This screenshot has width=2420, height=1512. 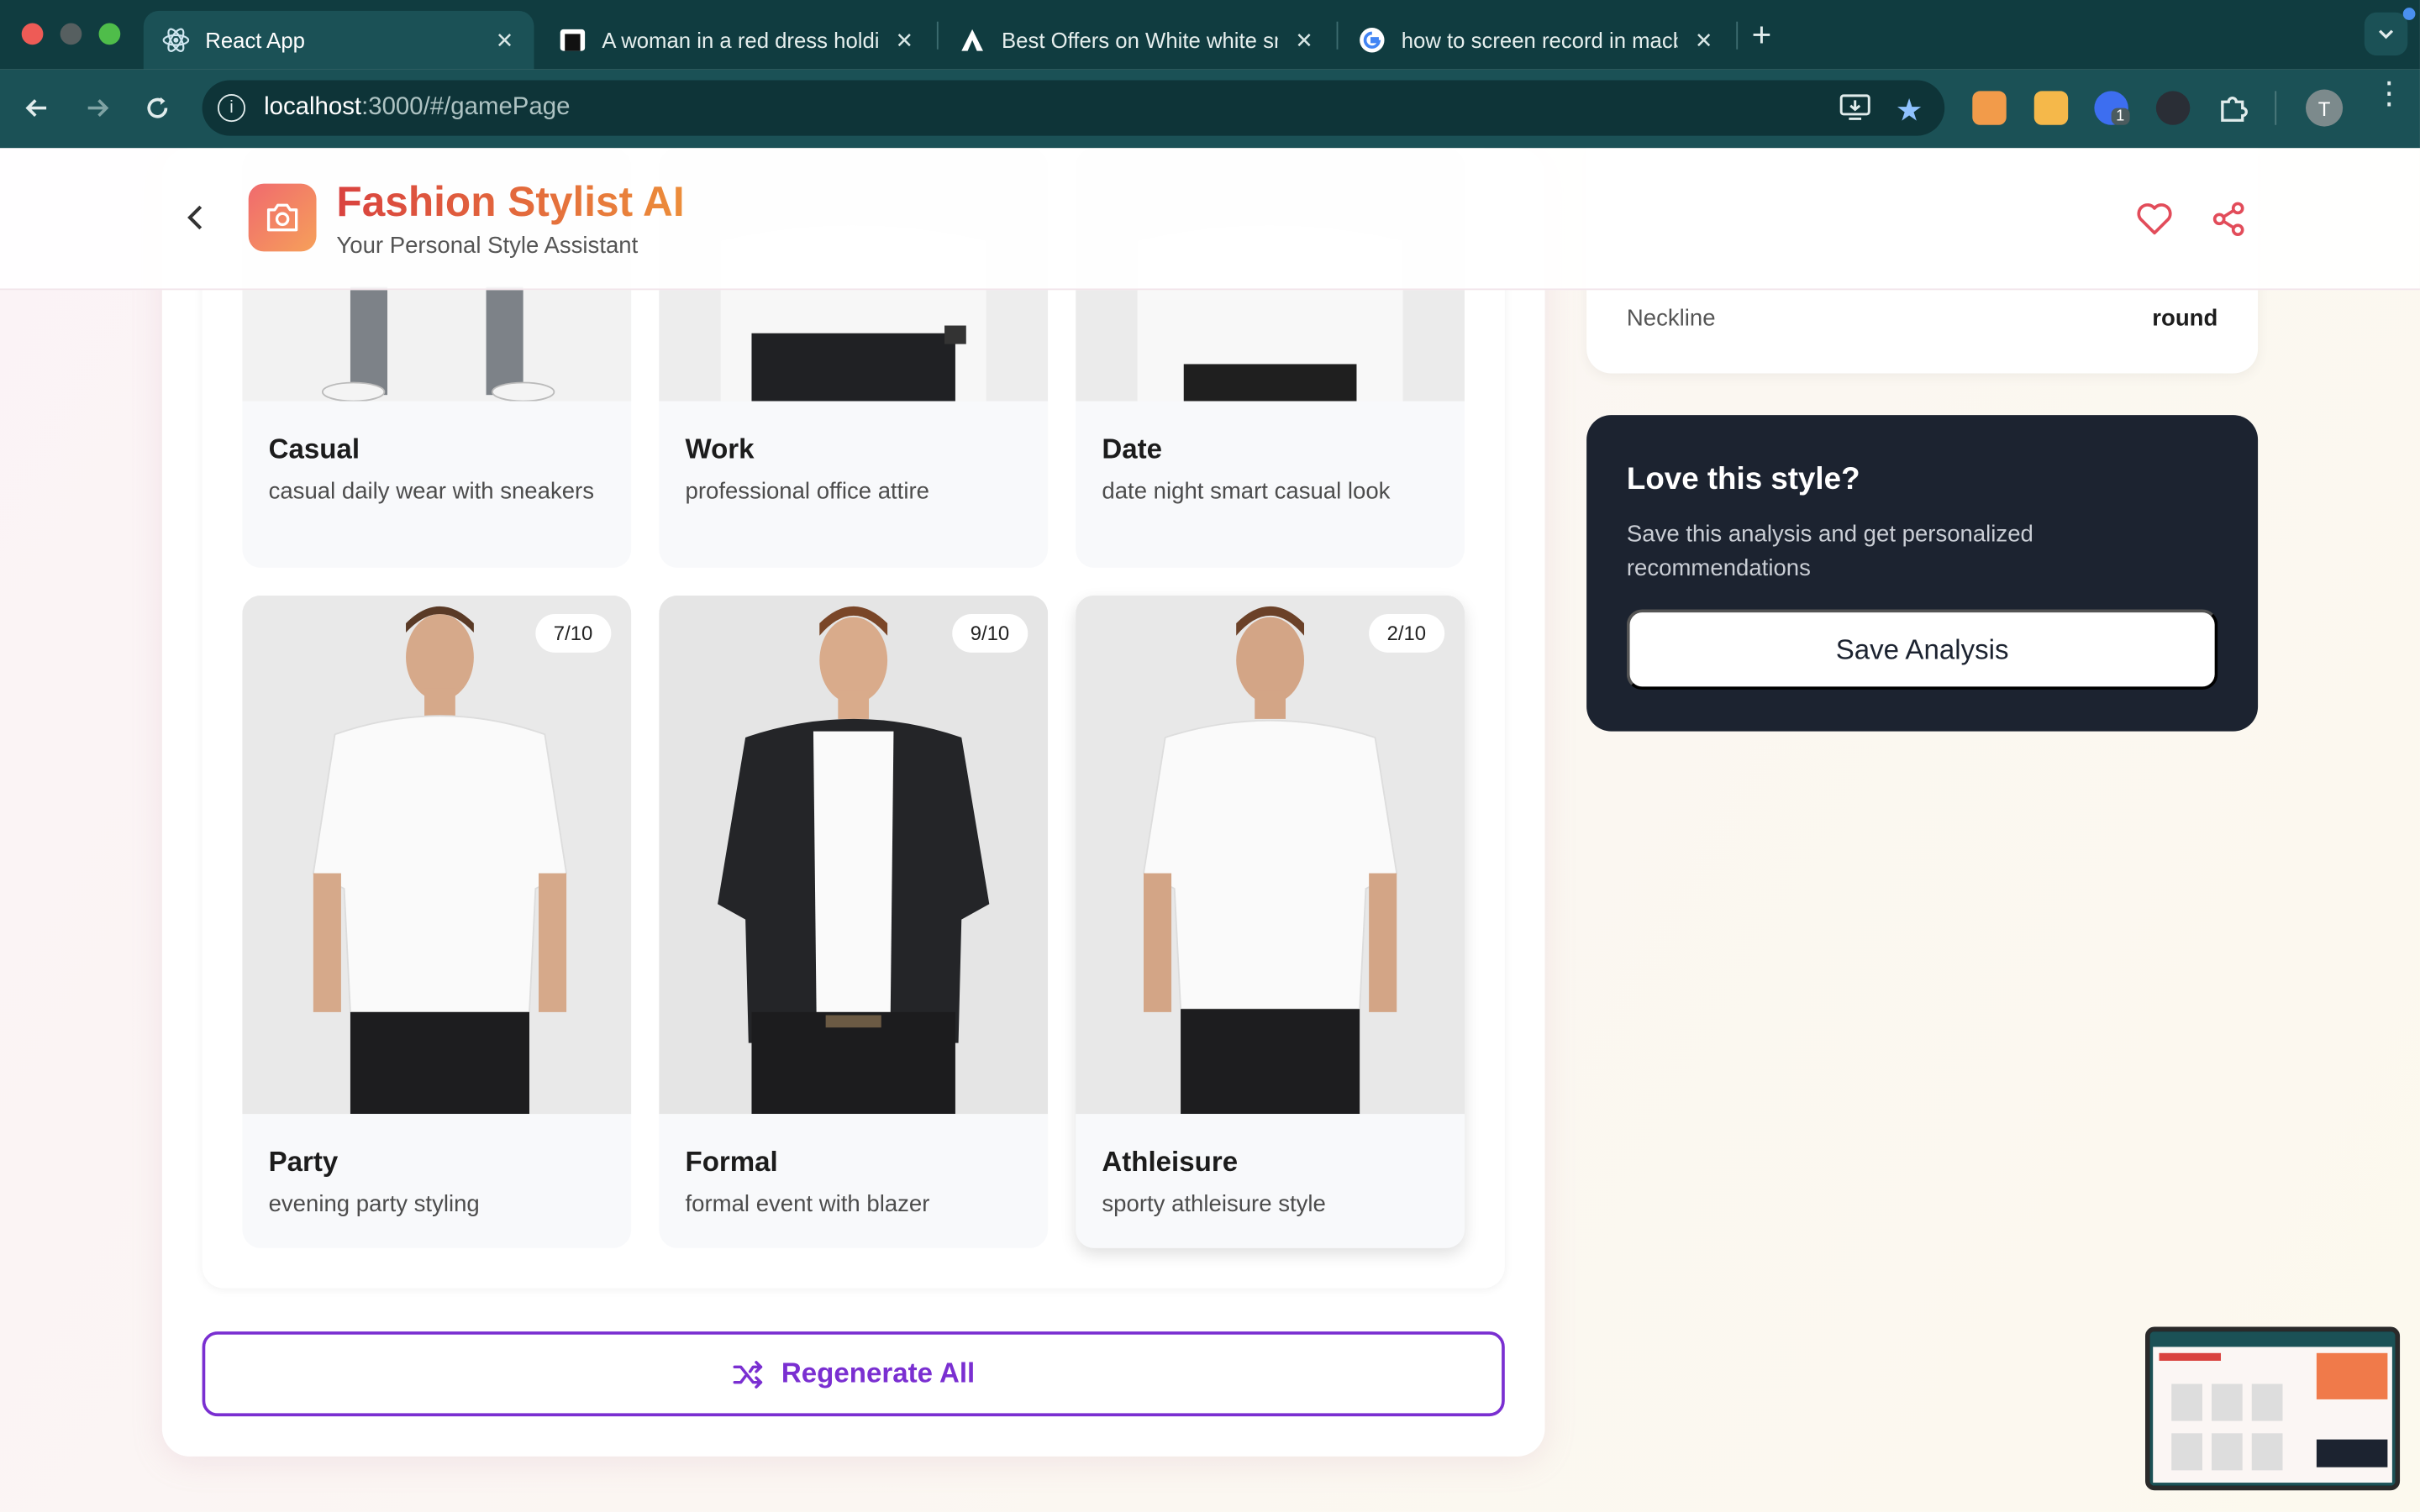 What do you see at coordinates (878, 1373) in the screenshot?
I see `regenerate-all-label: Regenerate All` at bounding box center [878, 1373].